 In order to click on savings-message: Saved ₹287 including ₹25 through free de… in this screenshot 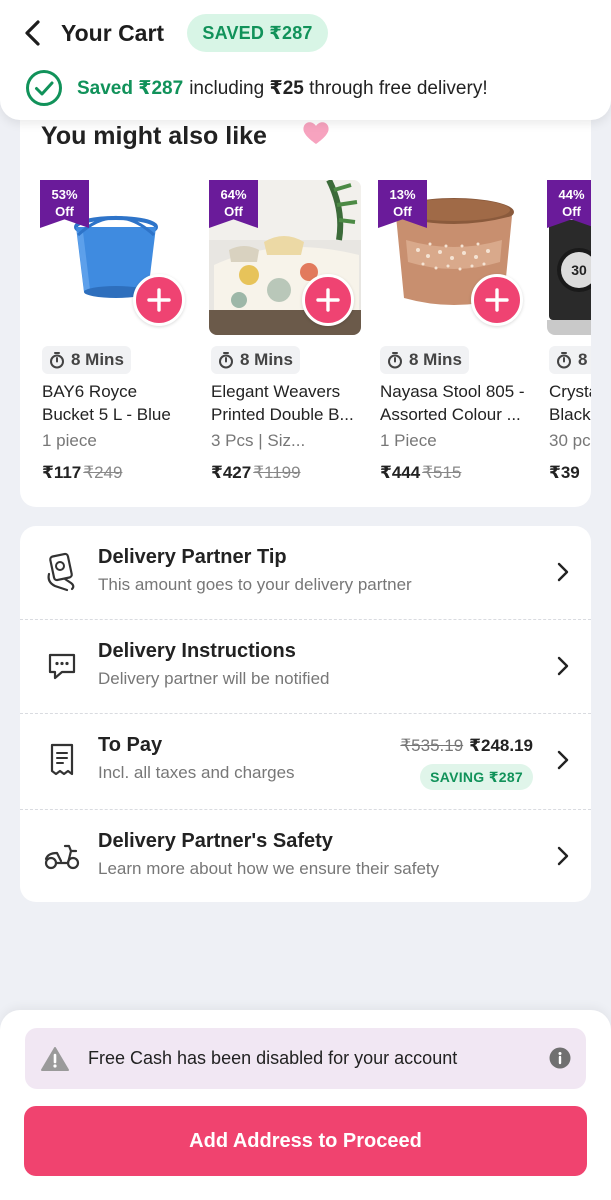, I will do `click(256, 88)`.